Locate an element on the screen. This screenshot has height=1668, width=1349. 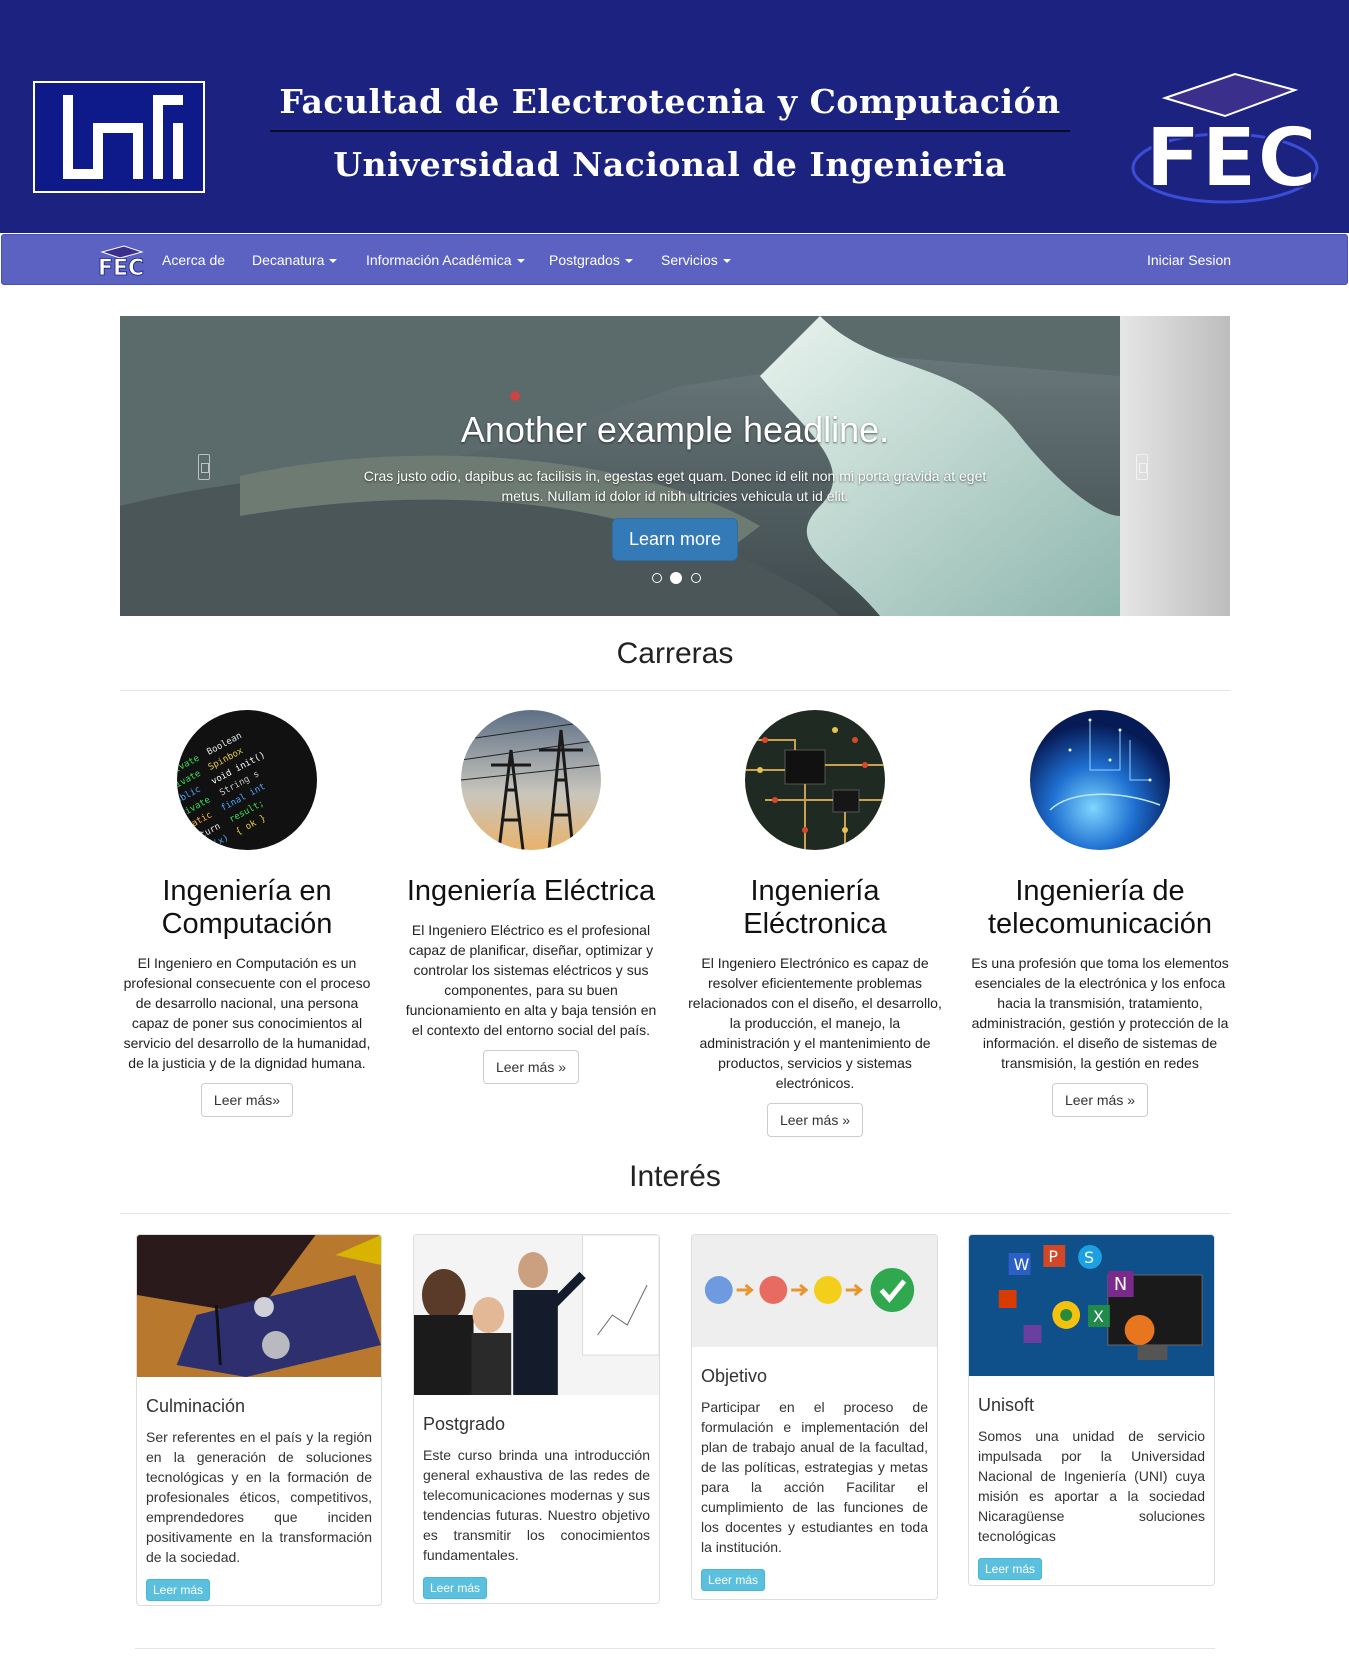
nav-servicios: Servicios is located at coordinates (696, 260).